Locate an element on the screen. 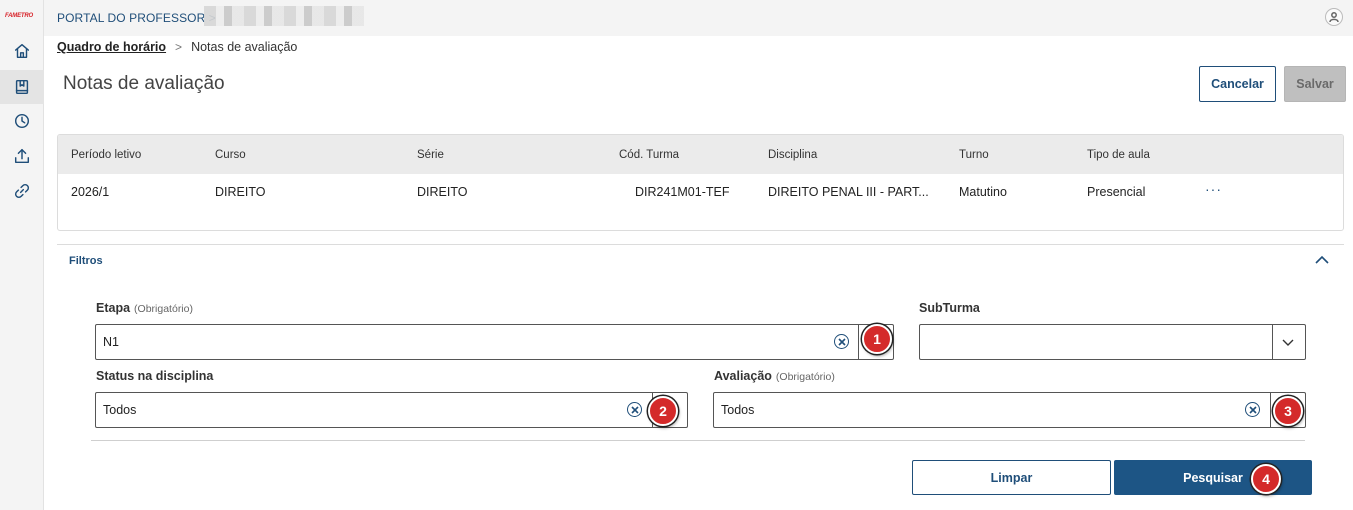  breadcrumb-link-quadro: Quadro de horário is located at coordinates (111, 47).